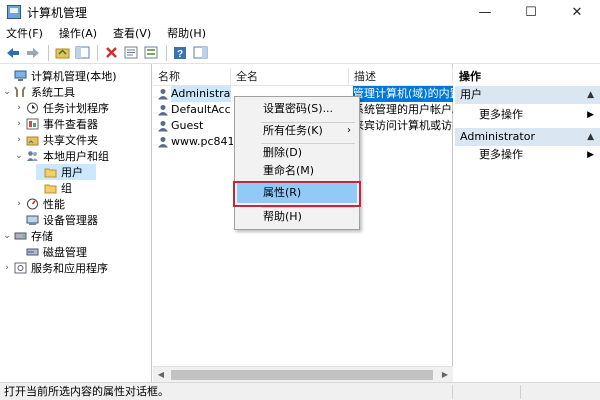 This screenshot has width=600, height=400. What do you see at coordinates (151, 53) in the screenshot?
I see `export-list-icon` at bounding box center [151, 53].